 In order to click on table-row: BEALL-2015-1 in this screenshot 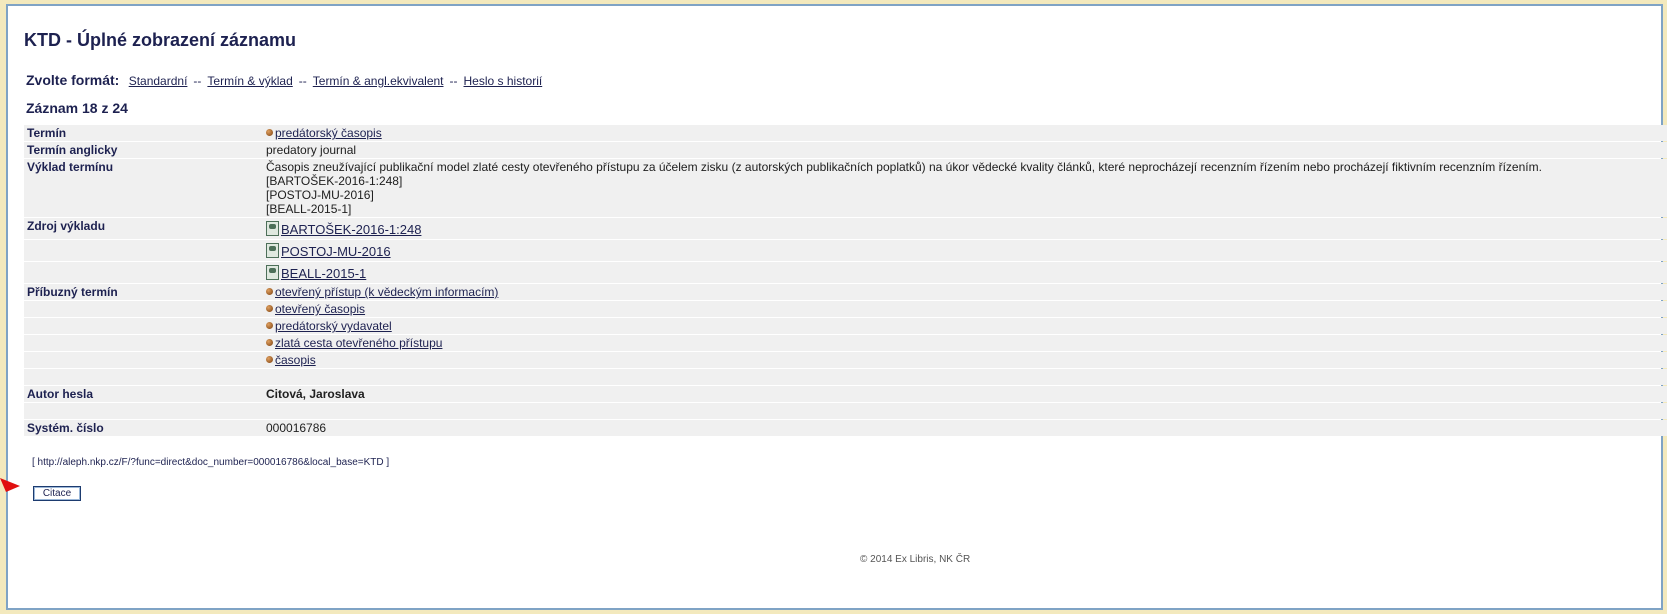, I will do `click(845, 272)`.